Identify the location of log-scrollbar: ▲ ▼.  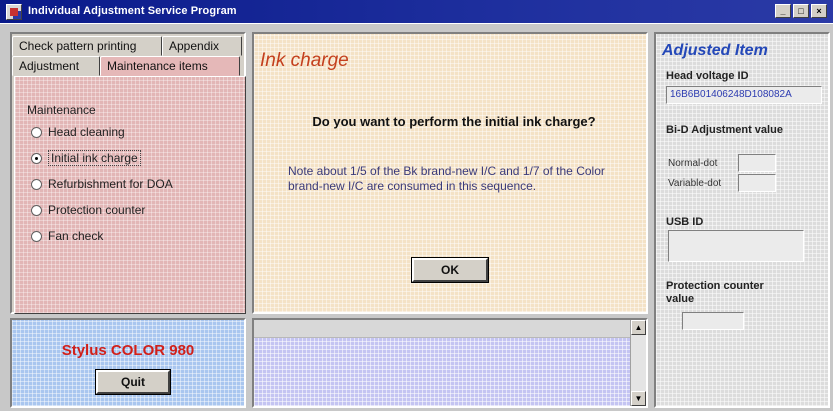
(638, 363).